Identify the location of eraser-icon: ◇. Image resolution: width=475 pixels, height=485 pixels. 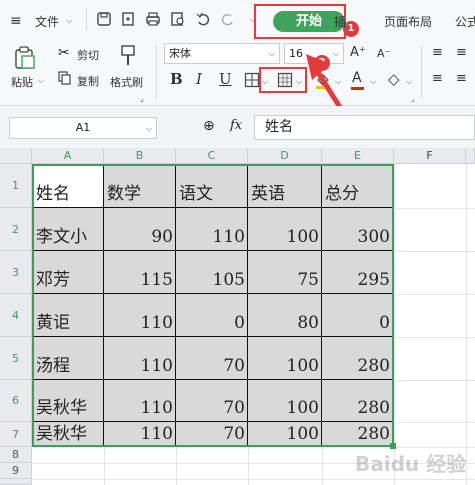
(394, 79).